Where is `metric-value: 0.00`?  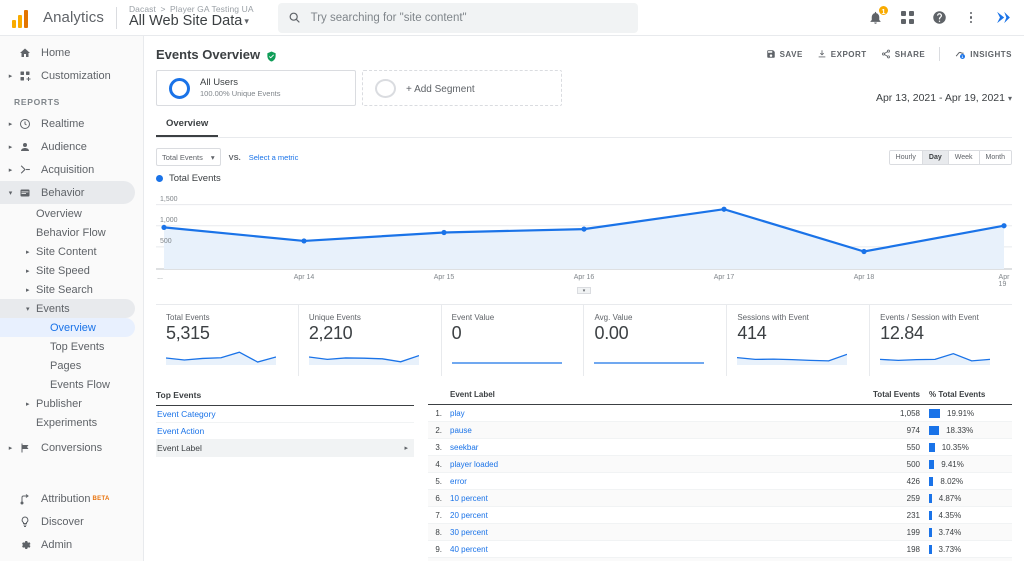 metric-value: 0.00 is located at coordinates (611, 333).